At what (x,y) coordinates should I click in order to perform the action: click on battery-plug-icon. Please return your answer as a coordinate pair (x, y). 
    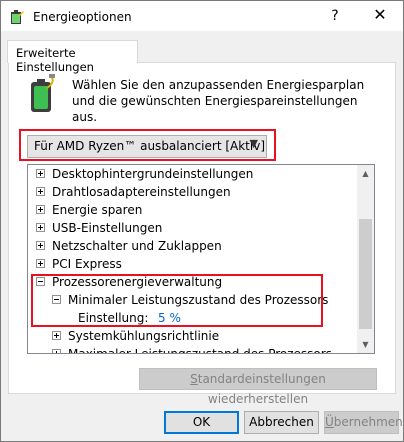
    Looking at the image, I should click on (43, 93).